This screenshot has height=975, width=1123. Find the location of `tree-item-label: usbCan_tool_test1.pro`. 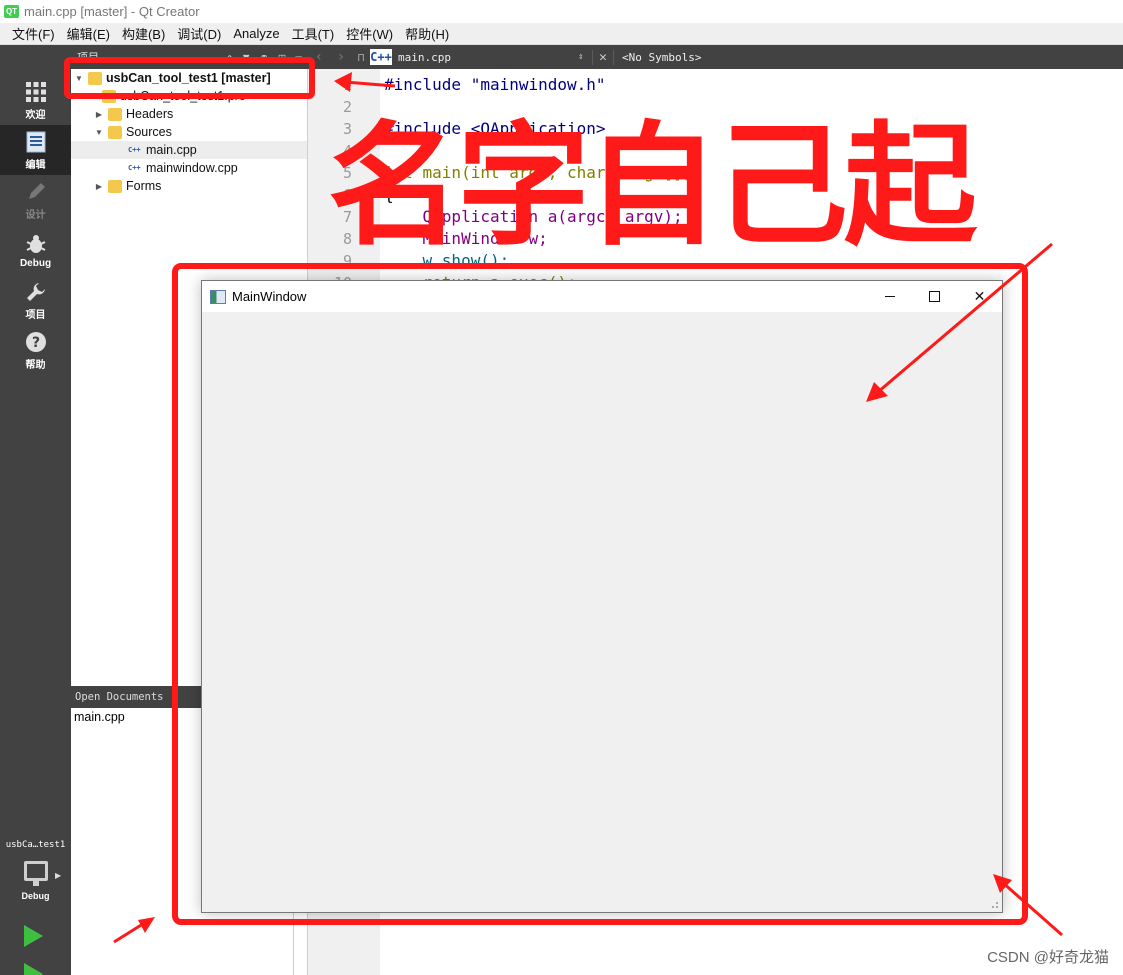

tree-item-label: usbCan_tool_test1.pro is located at coordinates (183, 96).